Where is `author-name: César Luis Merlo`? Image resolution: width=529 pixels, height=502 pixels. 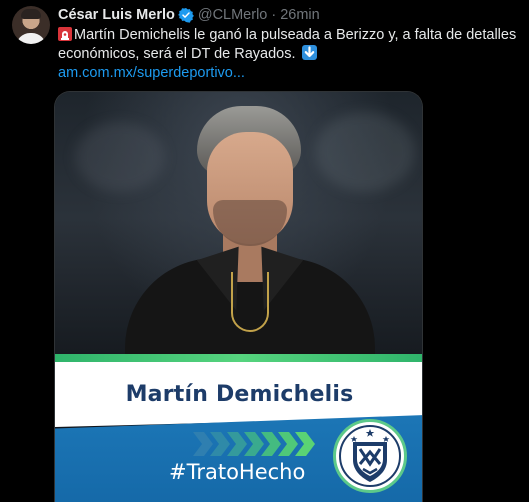 author-name: César Luis Merlo is located at coordinates (116, 15).